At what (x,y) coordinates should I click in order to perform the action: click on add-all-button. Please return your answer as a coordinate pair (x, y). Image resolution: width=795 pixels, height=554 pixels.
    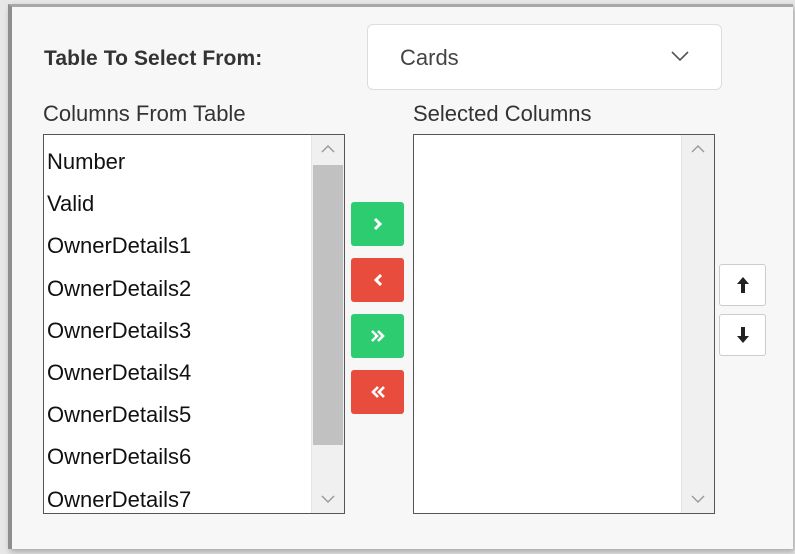
    Looking at the image, I should click on (377, 336).